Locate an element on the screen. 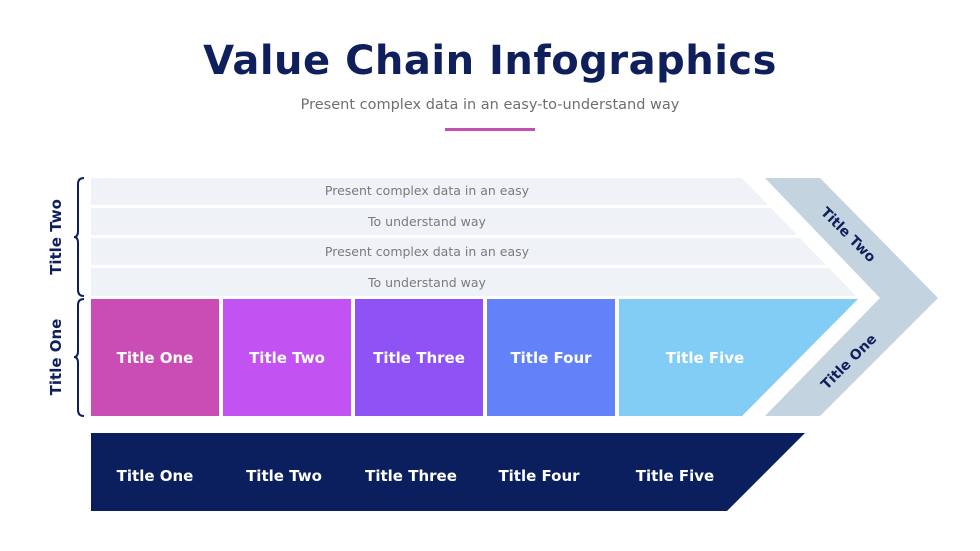 This screenshot has height=551, width=980. brace-upper-icon is located at coordinates (79, 237).